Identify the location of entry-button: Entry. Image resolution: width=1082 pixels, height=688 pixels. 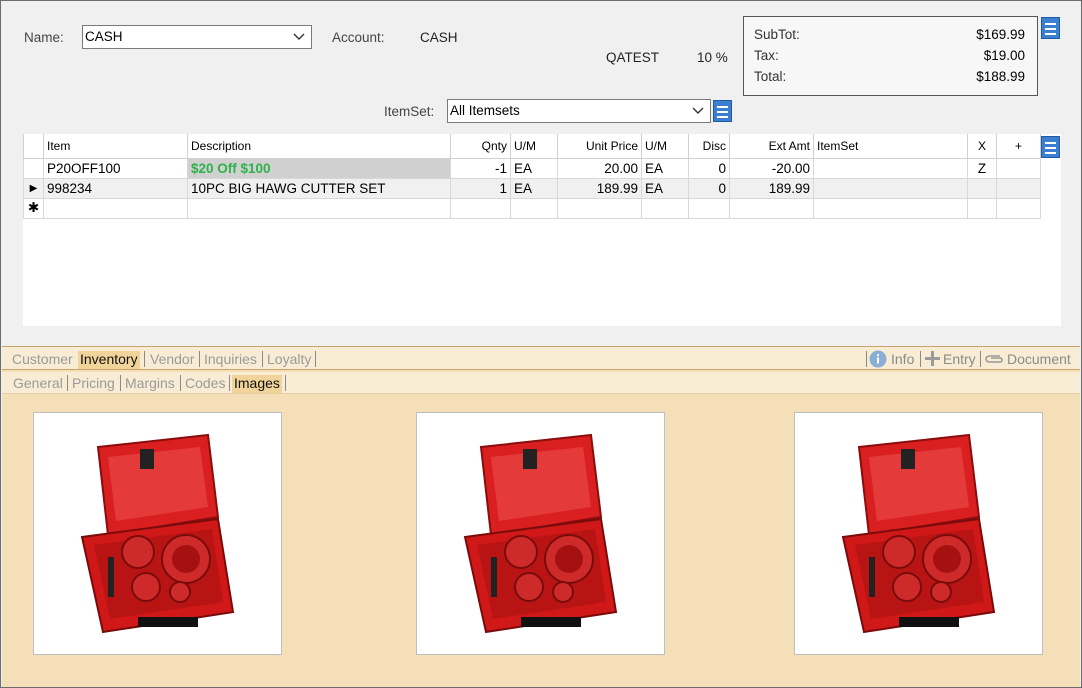
(959, 359).